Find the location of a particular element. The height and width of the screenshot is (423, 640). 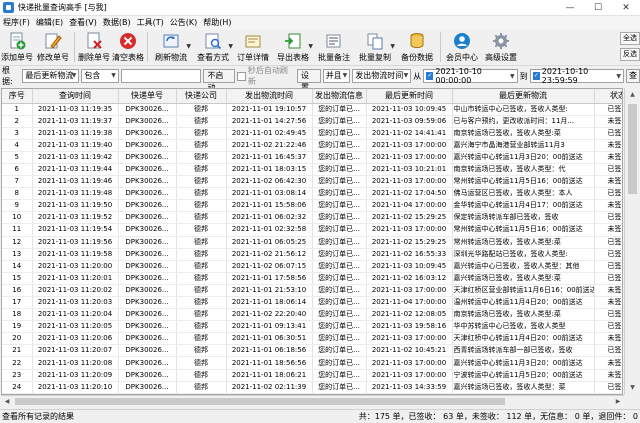

menu-help: 帮助(H) is located at coordinates (217, 23).